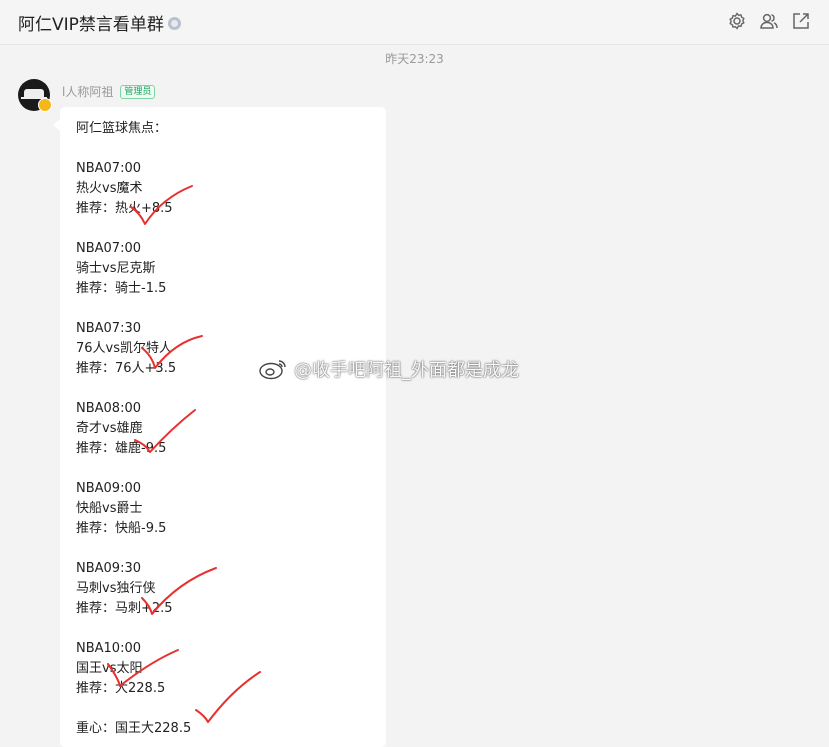  What do you see at coordinates (109, 188) in the screenshot?
I see `game-matchup: 热火vs魔术` at bounding box center [109, 188].